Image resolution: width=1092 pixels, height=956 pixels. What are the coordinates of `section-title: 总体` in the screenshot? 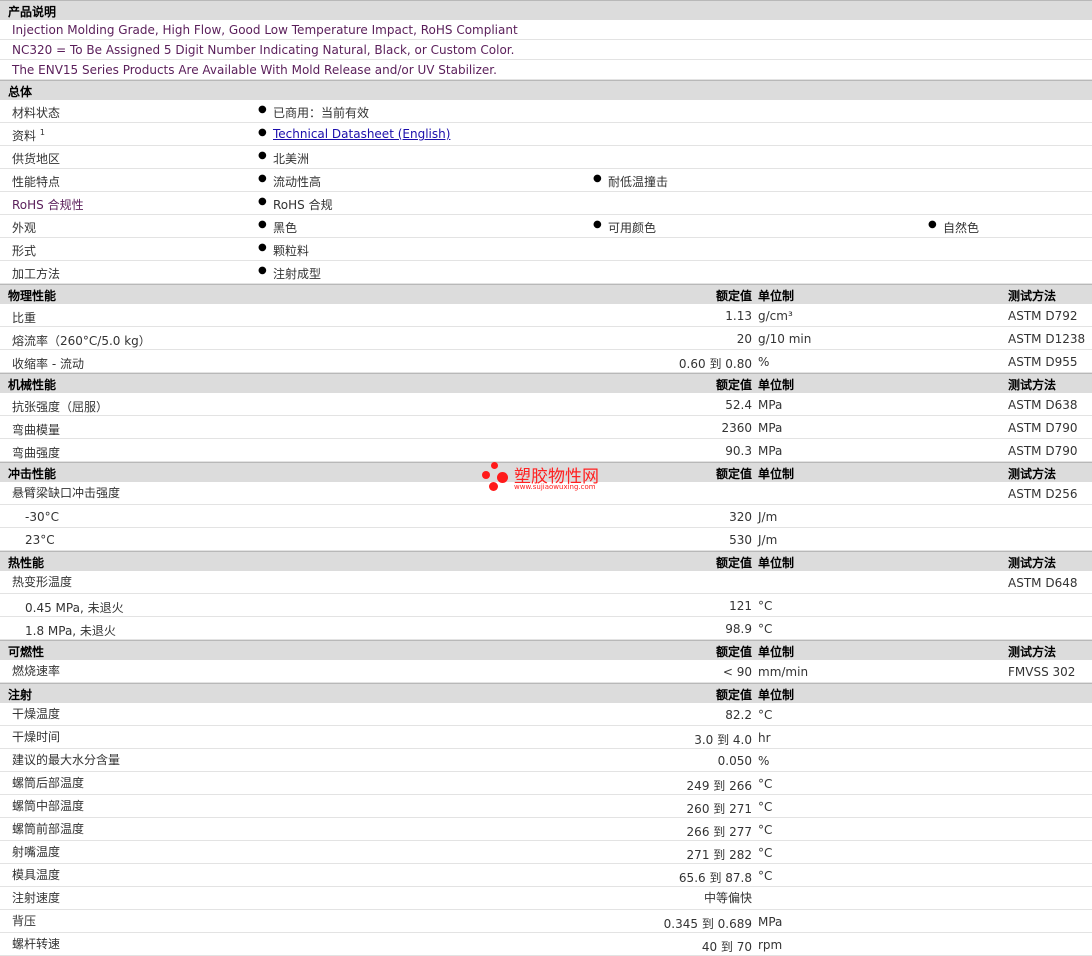 It's located at (20, 92).